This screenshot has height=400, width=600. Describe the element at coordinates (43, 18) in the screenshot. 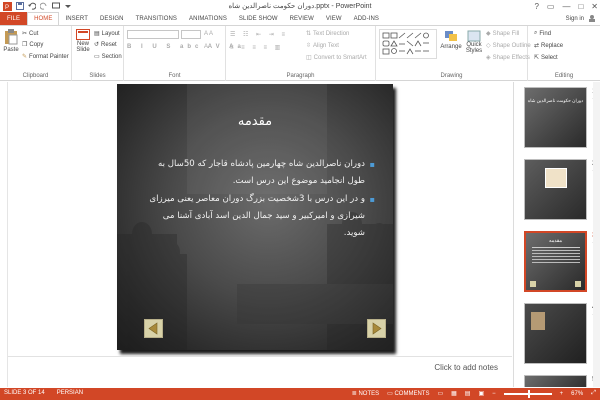

I see `tab-home: HOME` at that location.